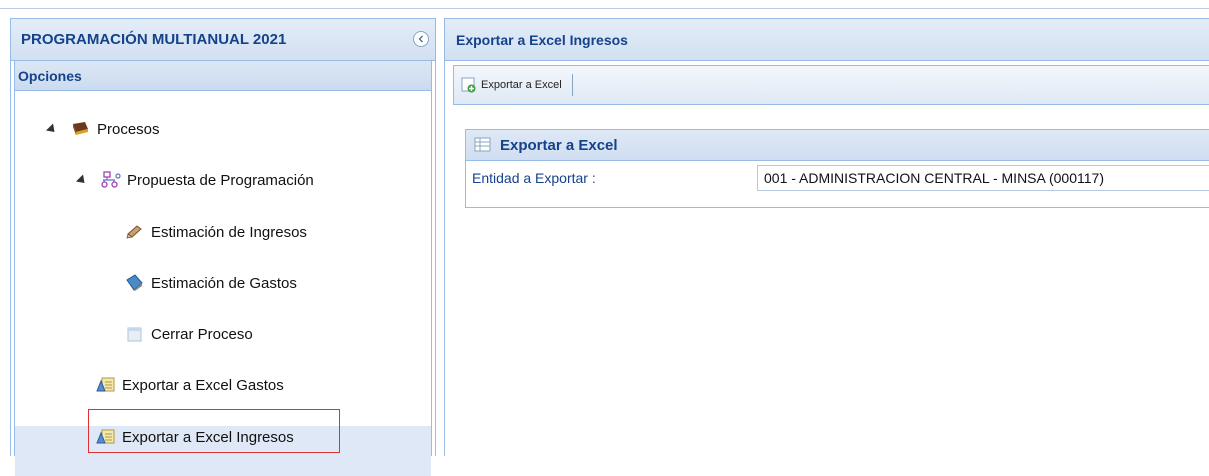 The image size is (1209, 476). What do you see at coordinates (106, 385) in the screenshot?
I see `excel-export-icon` at bounding box center [106, 385].